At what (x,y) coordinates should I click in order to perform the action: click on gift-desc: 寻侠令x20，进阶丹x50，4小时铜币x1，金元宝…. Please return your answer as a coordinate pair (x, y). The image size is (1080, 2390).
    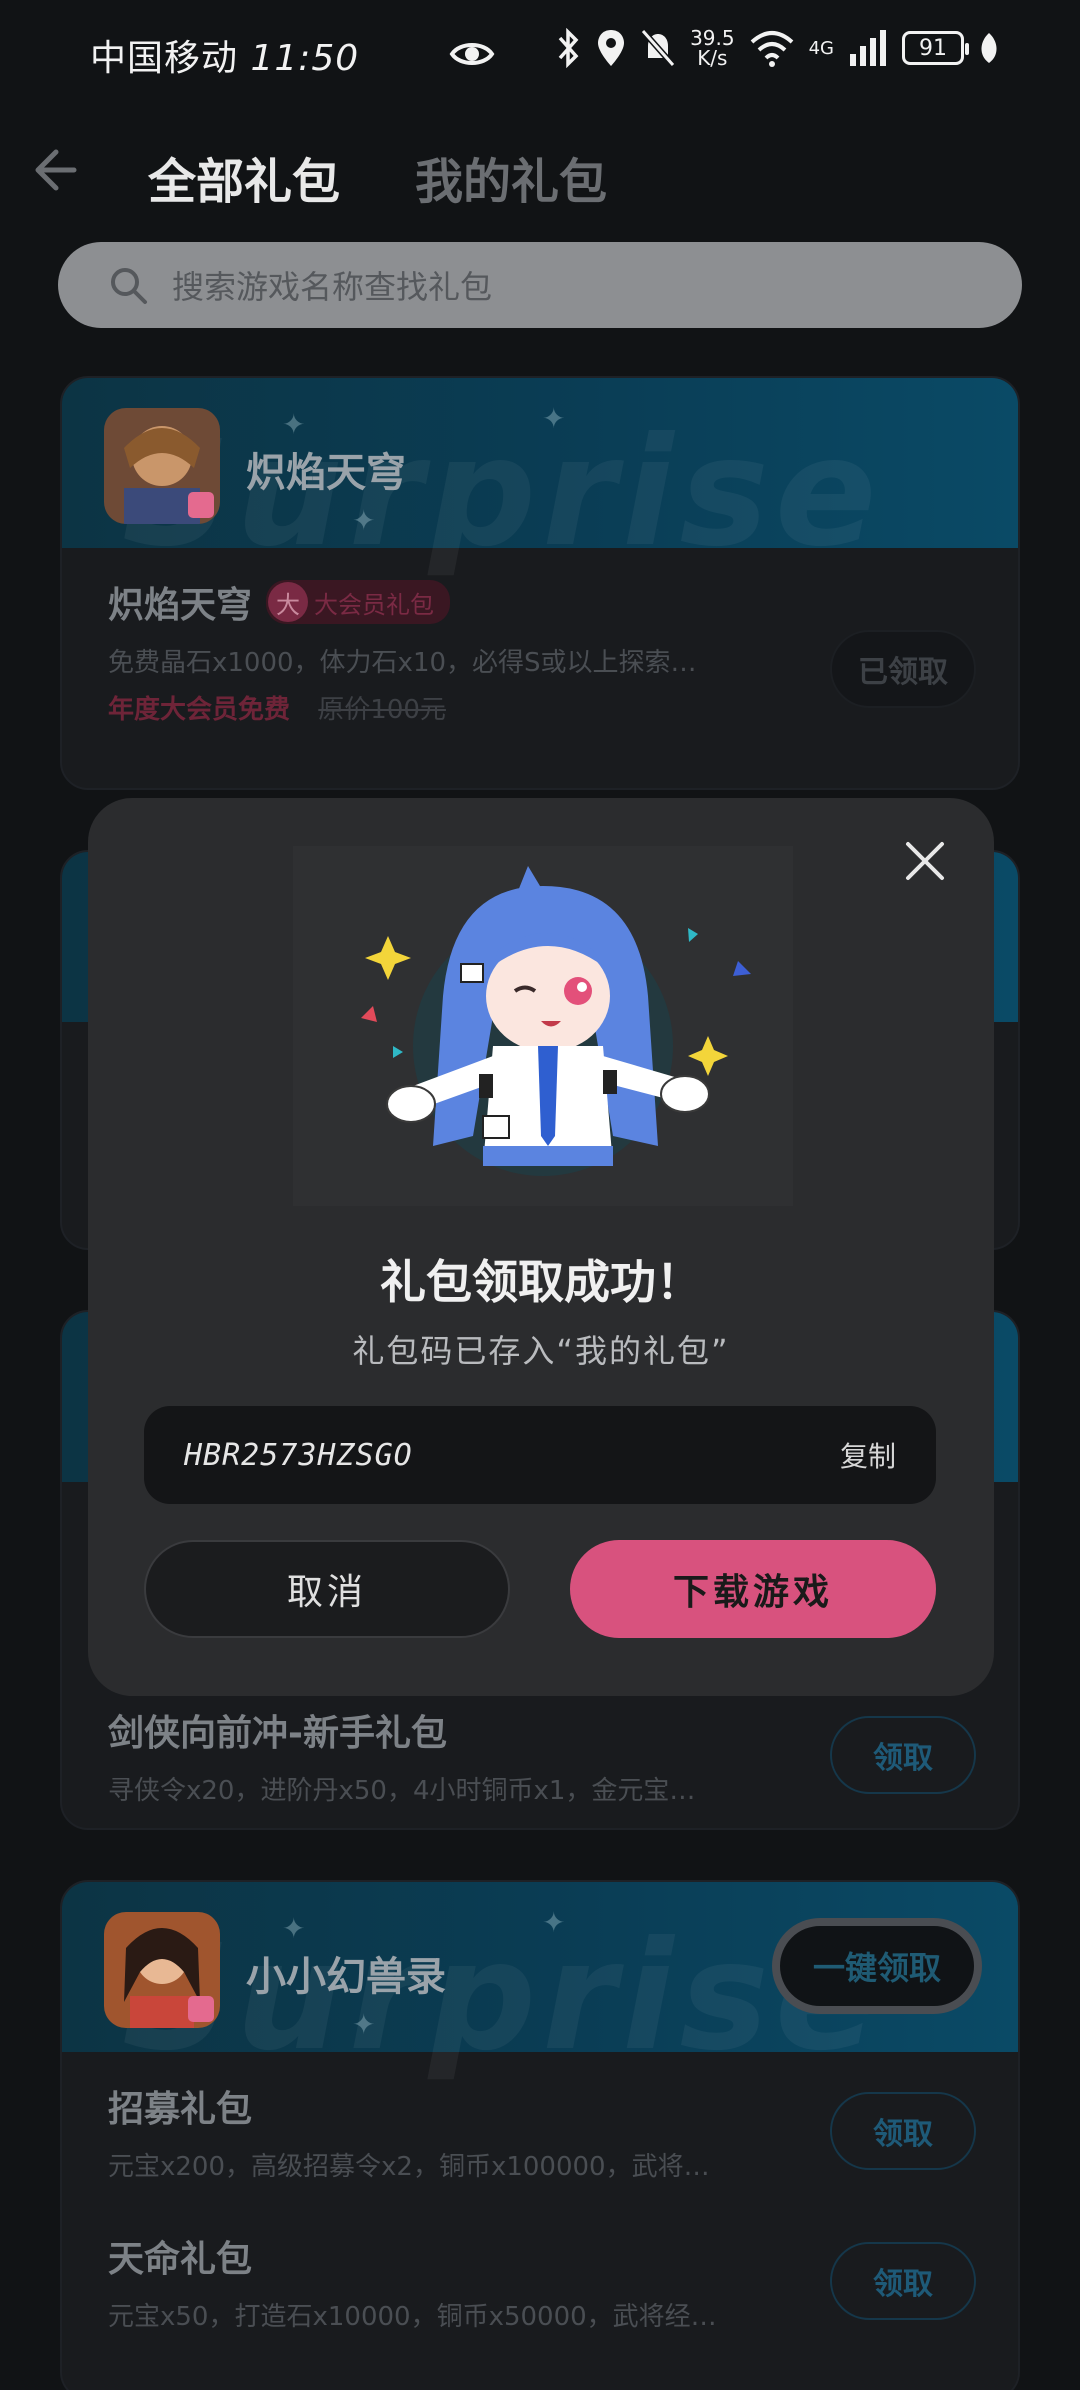
    Looking at the image, I should click on (402, 1791).